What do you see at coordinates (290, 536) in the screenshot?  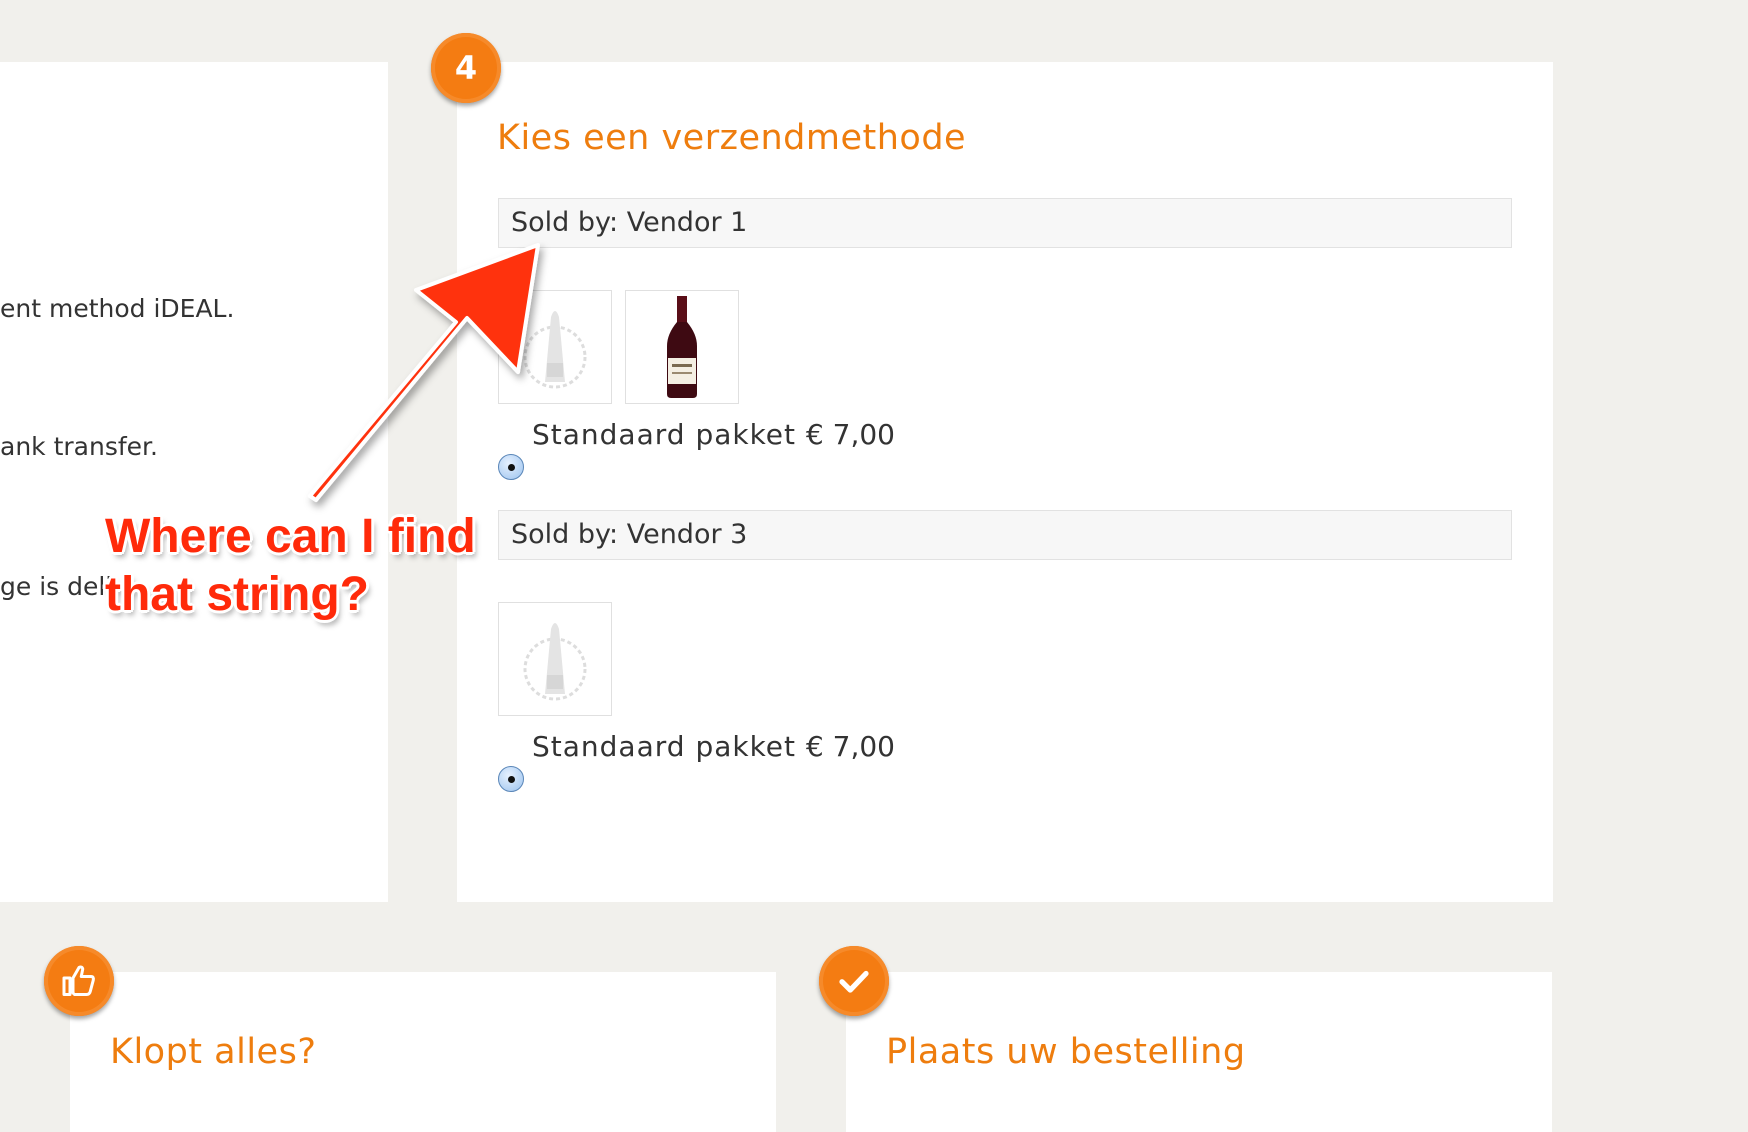 I see `annotation-line-1: Where can I find` at bounding box center [290, 536].